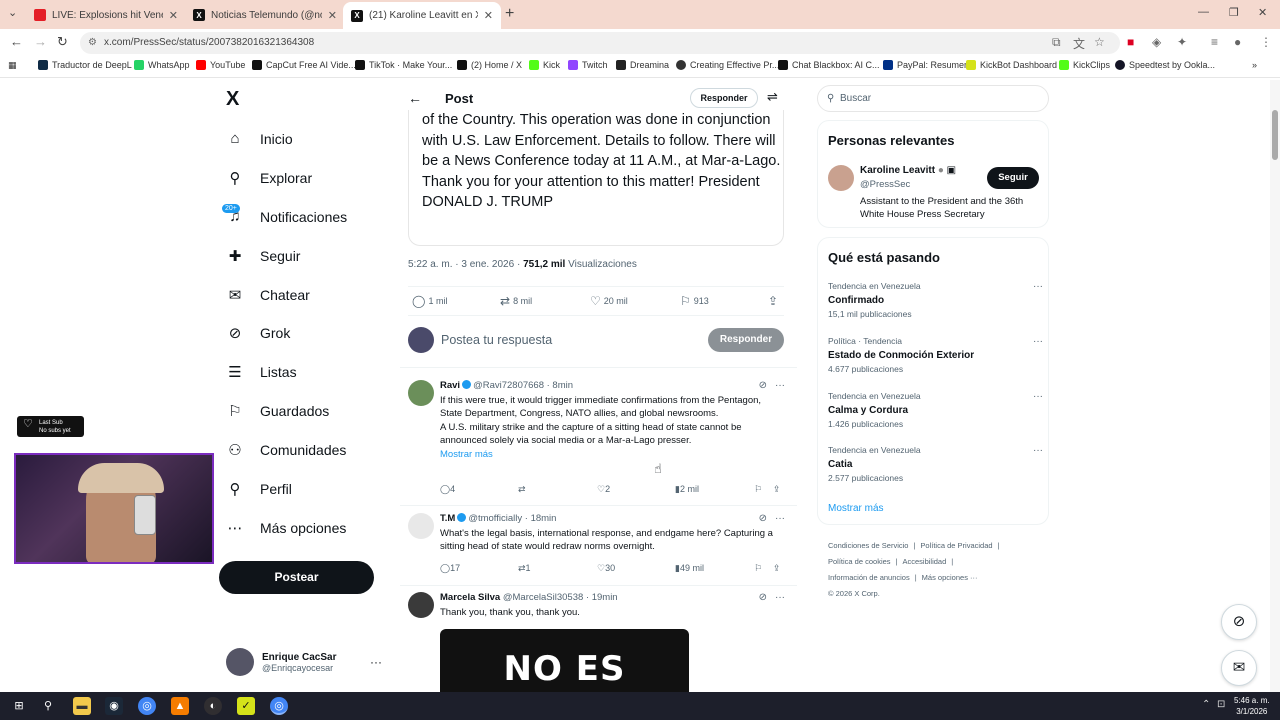  I want to click on grok-float-button: ⊘, so click(1239, 622).